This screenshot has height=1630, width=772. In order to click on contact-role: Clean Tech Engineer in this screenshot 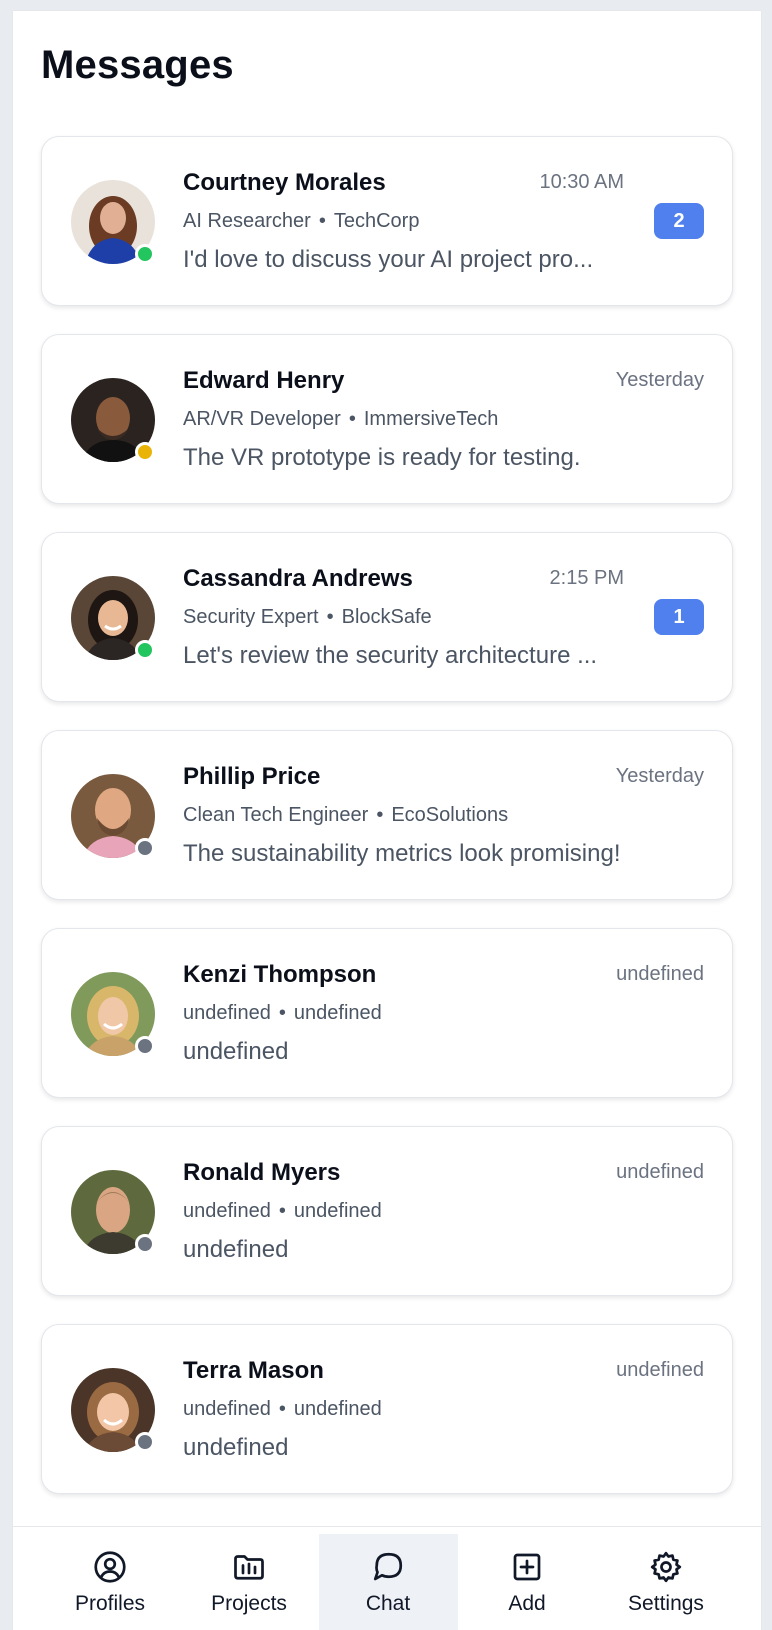, I will do `click(276, 815)`.